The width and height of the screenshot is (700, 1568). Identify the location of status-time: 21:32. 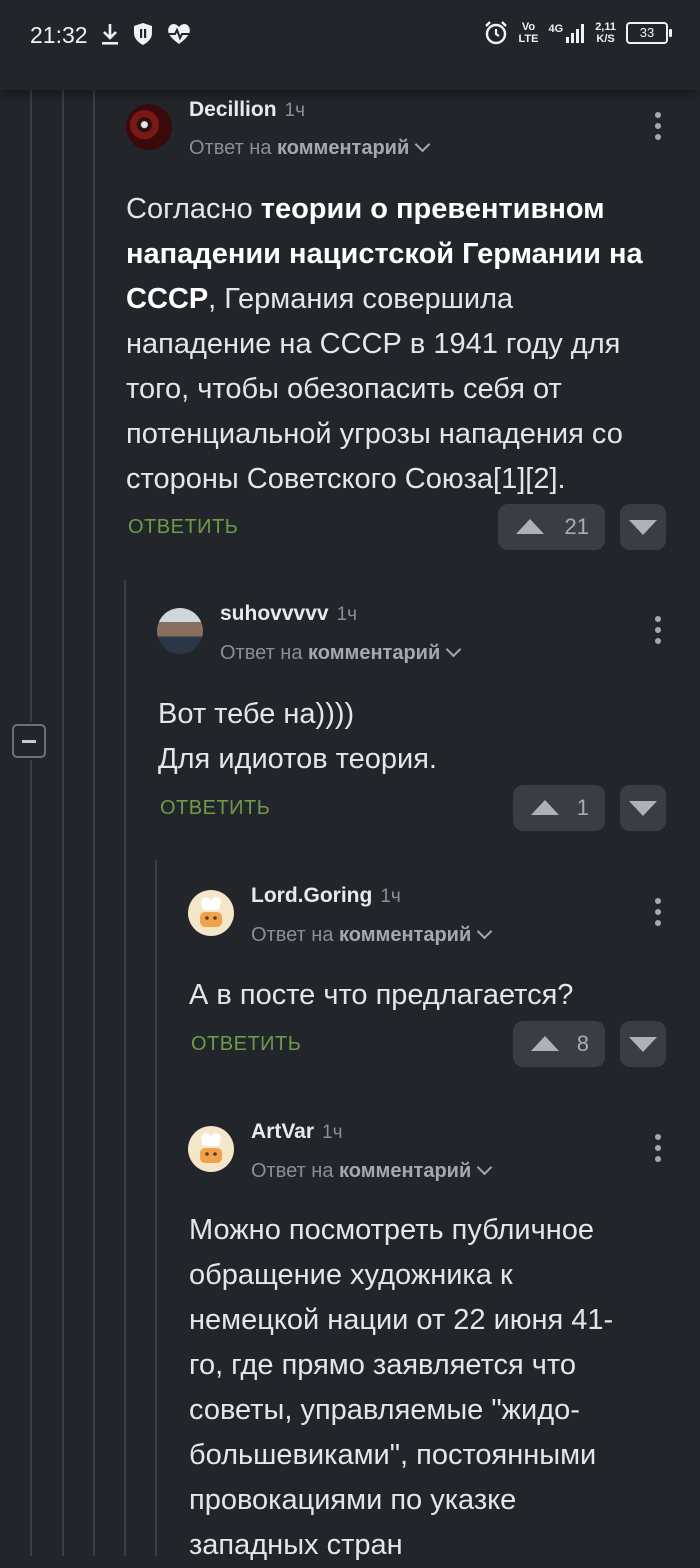
(59, 35).